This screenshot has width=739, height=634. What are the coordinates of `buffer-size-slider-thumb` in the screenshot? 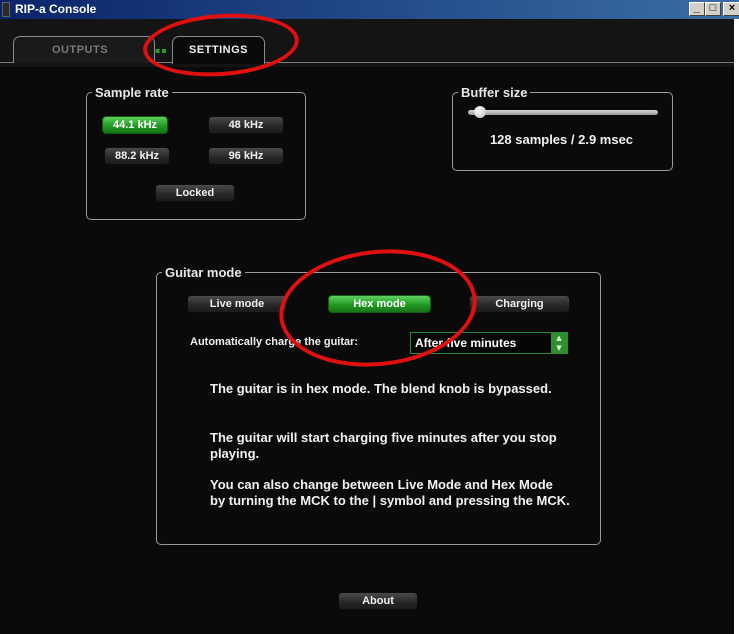 It's located at (479, 112).